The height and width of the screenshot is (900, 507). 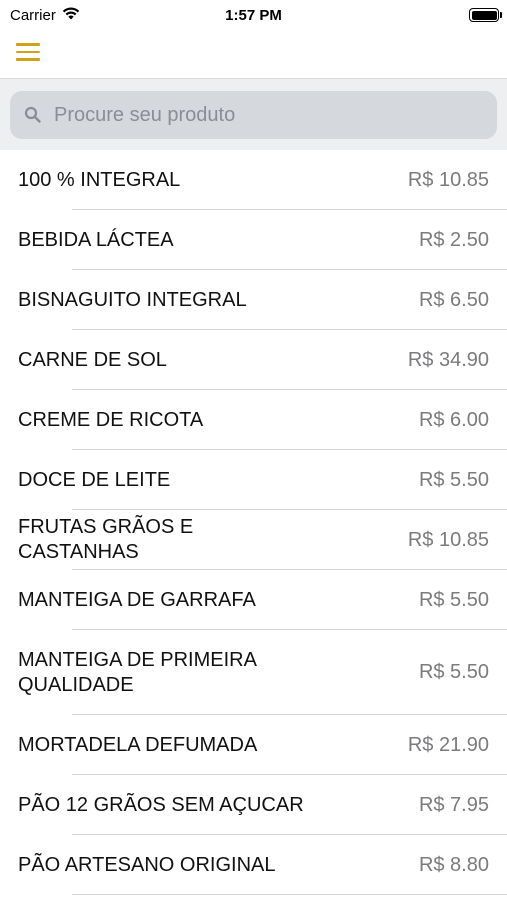 I want to click on product-row: DOCE DE LEITE R$ 5.50, so click(x=253, y=480).